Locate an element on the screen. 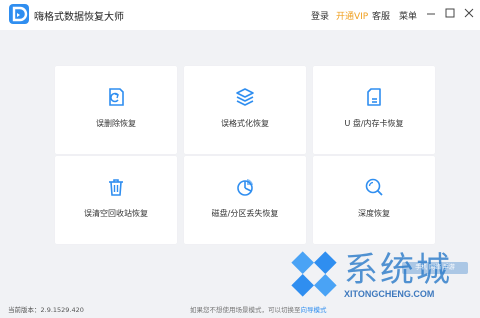 This screenshot has height=318, width=480. card-recycle-bin-recovery: 误清空回收站恢复 is located at coordinates (116, 200).